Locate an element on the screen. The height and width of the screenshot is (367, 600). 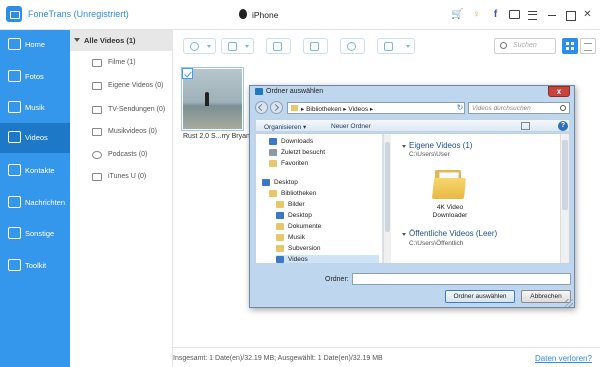
sidebar-item-home: Home is located at coordinates (35, 45).